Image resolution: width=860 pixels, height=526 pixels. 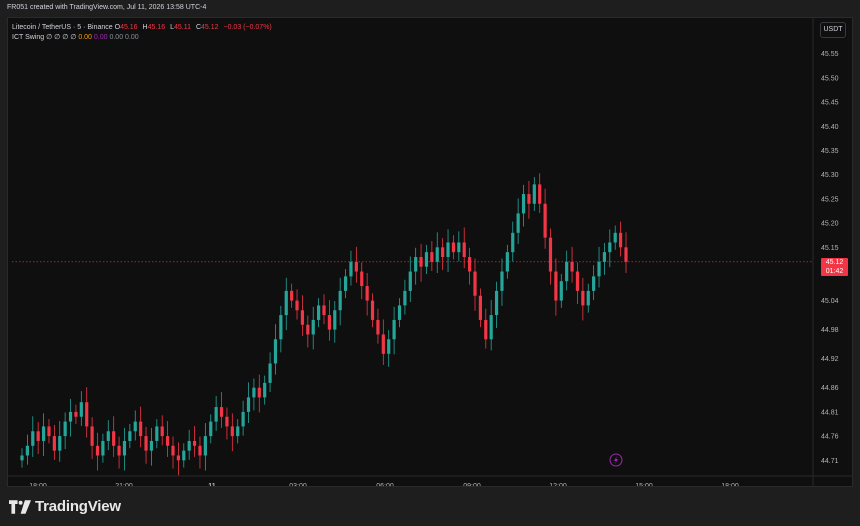 I want to click on legend-indicator-row: ICT Swing ∅ ∅ ∅ ∅ 0.00 0.00 0.00 0.00, so click(x=142, y=38).